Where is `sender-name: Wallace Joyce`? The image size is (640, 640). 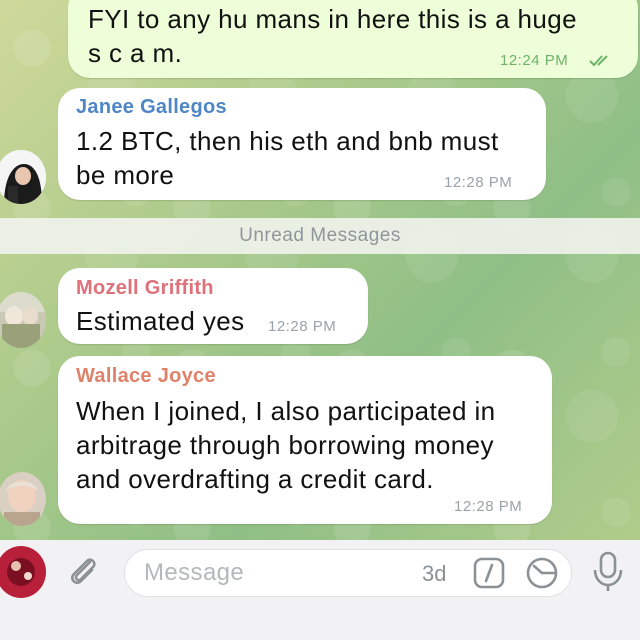 sender-name: Wallace Joyce is located at coordinates (146, 376).